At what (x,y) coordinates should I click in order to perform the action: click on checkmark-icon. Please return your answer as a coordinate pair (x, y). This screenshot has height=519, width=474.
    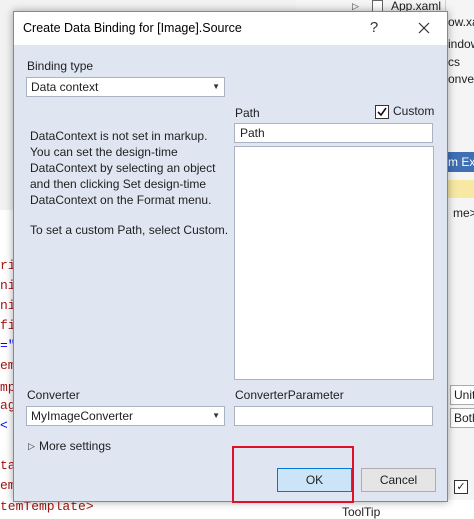
    Looking at the image, I should click on (382, 112).